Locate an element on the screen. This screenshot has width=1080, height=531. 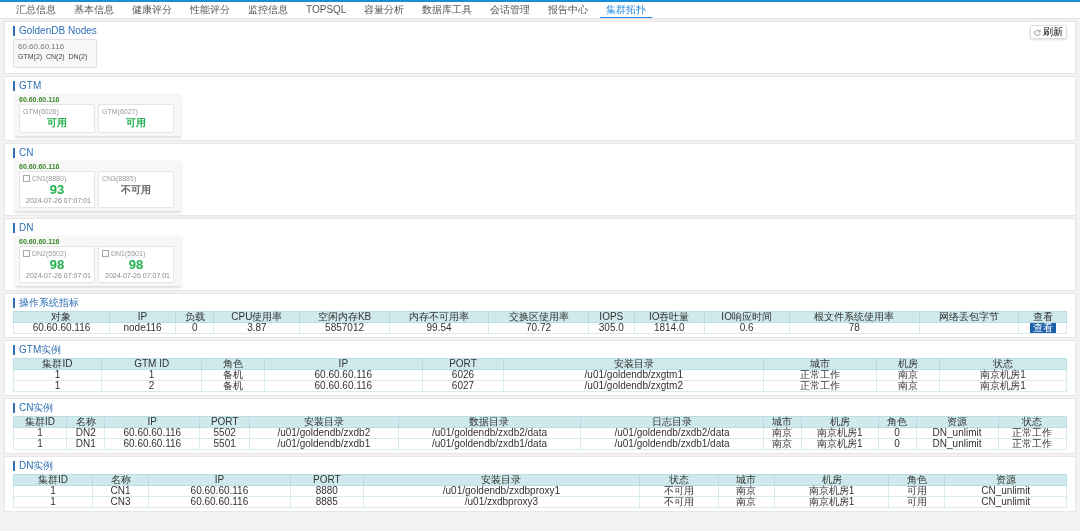
node-host: 60.60.60.116 is located at coordinates (42, 46).